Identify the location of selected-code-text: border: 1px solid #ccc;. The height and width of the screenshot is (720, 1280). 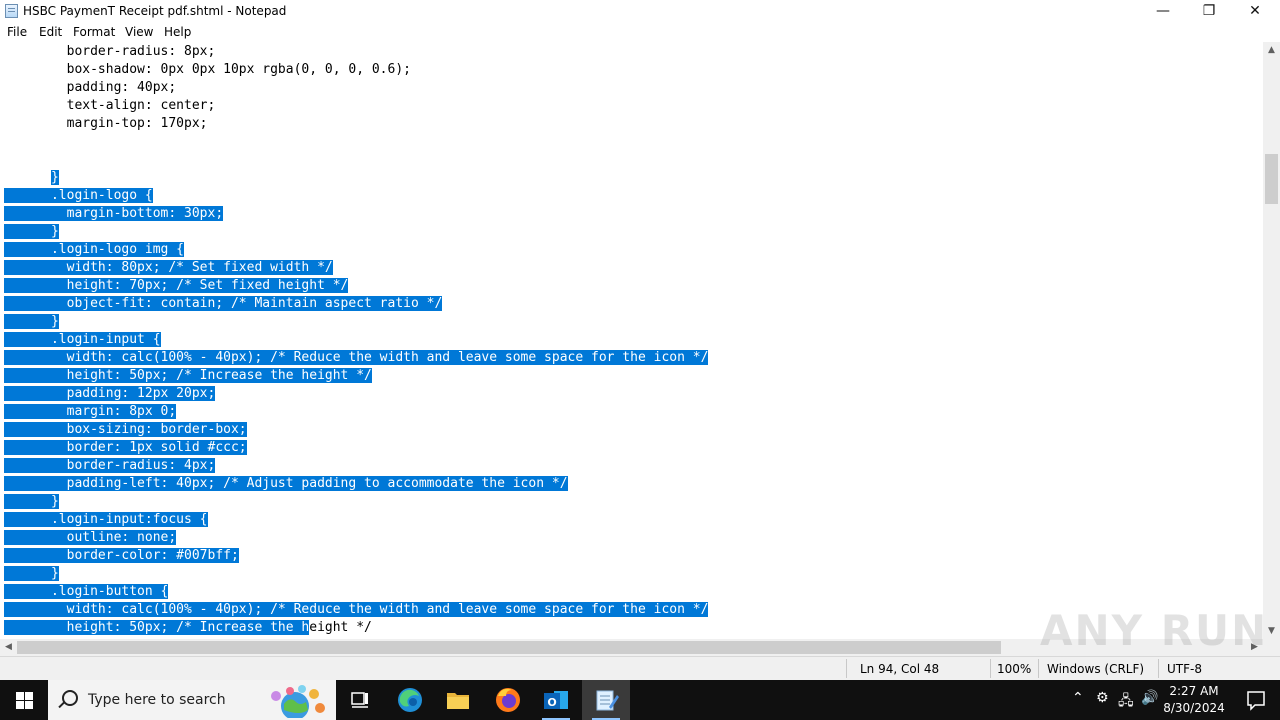
(125, 447).